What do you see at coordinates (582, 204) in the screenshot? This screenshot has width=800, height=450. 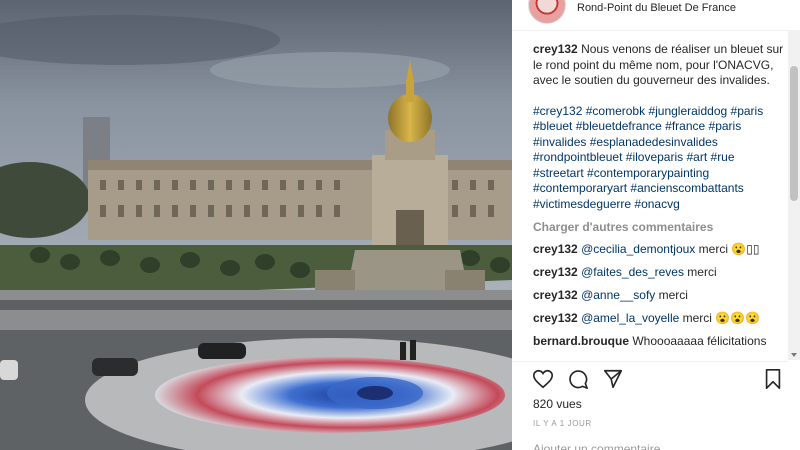 I see `hashtag: #victimesdeguerre` at bounding box center [582, 204].